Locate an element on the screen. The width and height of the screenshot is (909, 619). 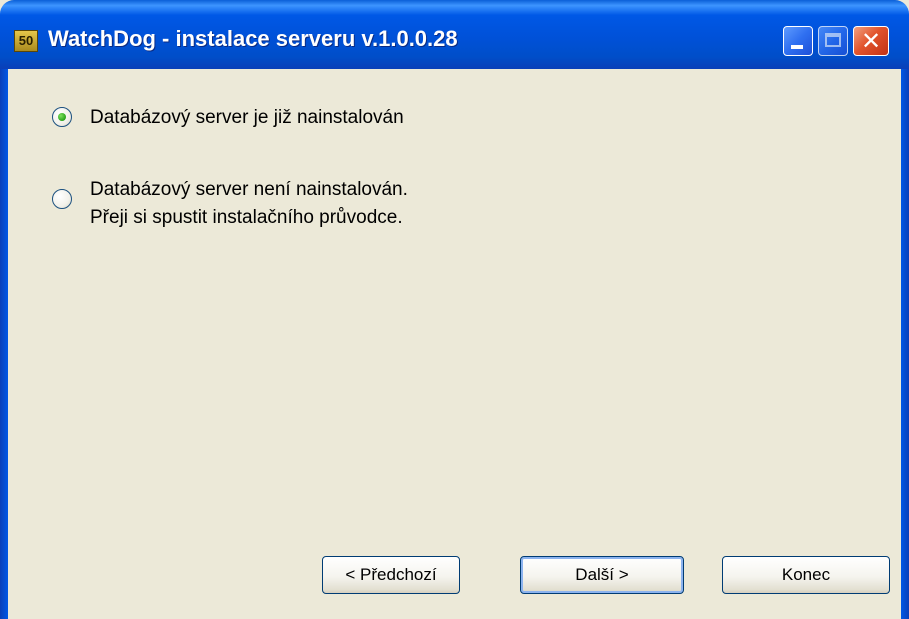
maximize-button is located at coordinates (833, 41).